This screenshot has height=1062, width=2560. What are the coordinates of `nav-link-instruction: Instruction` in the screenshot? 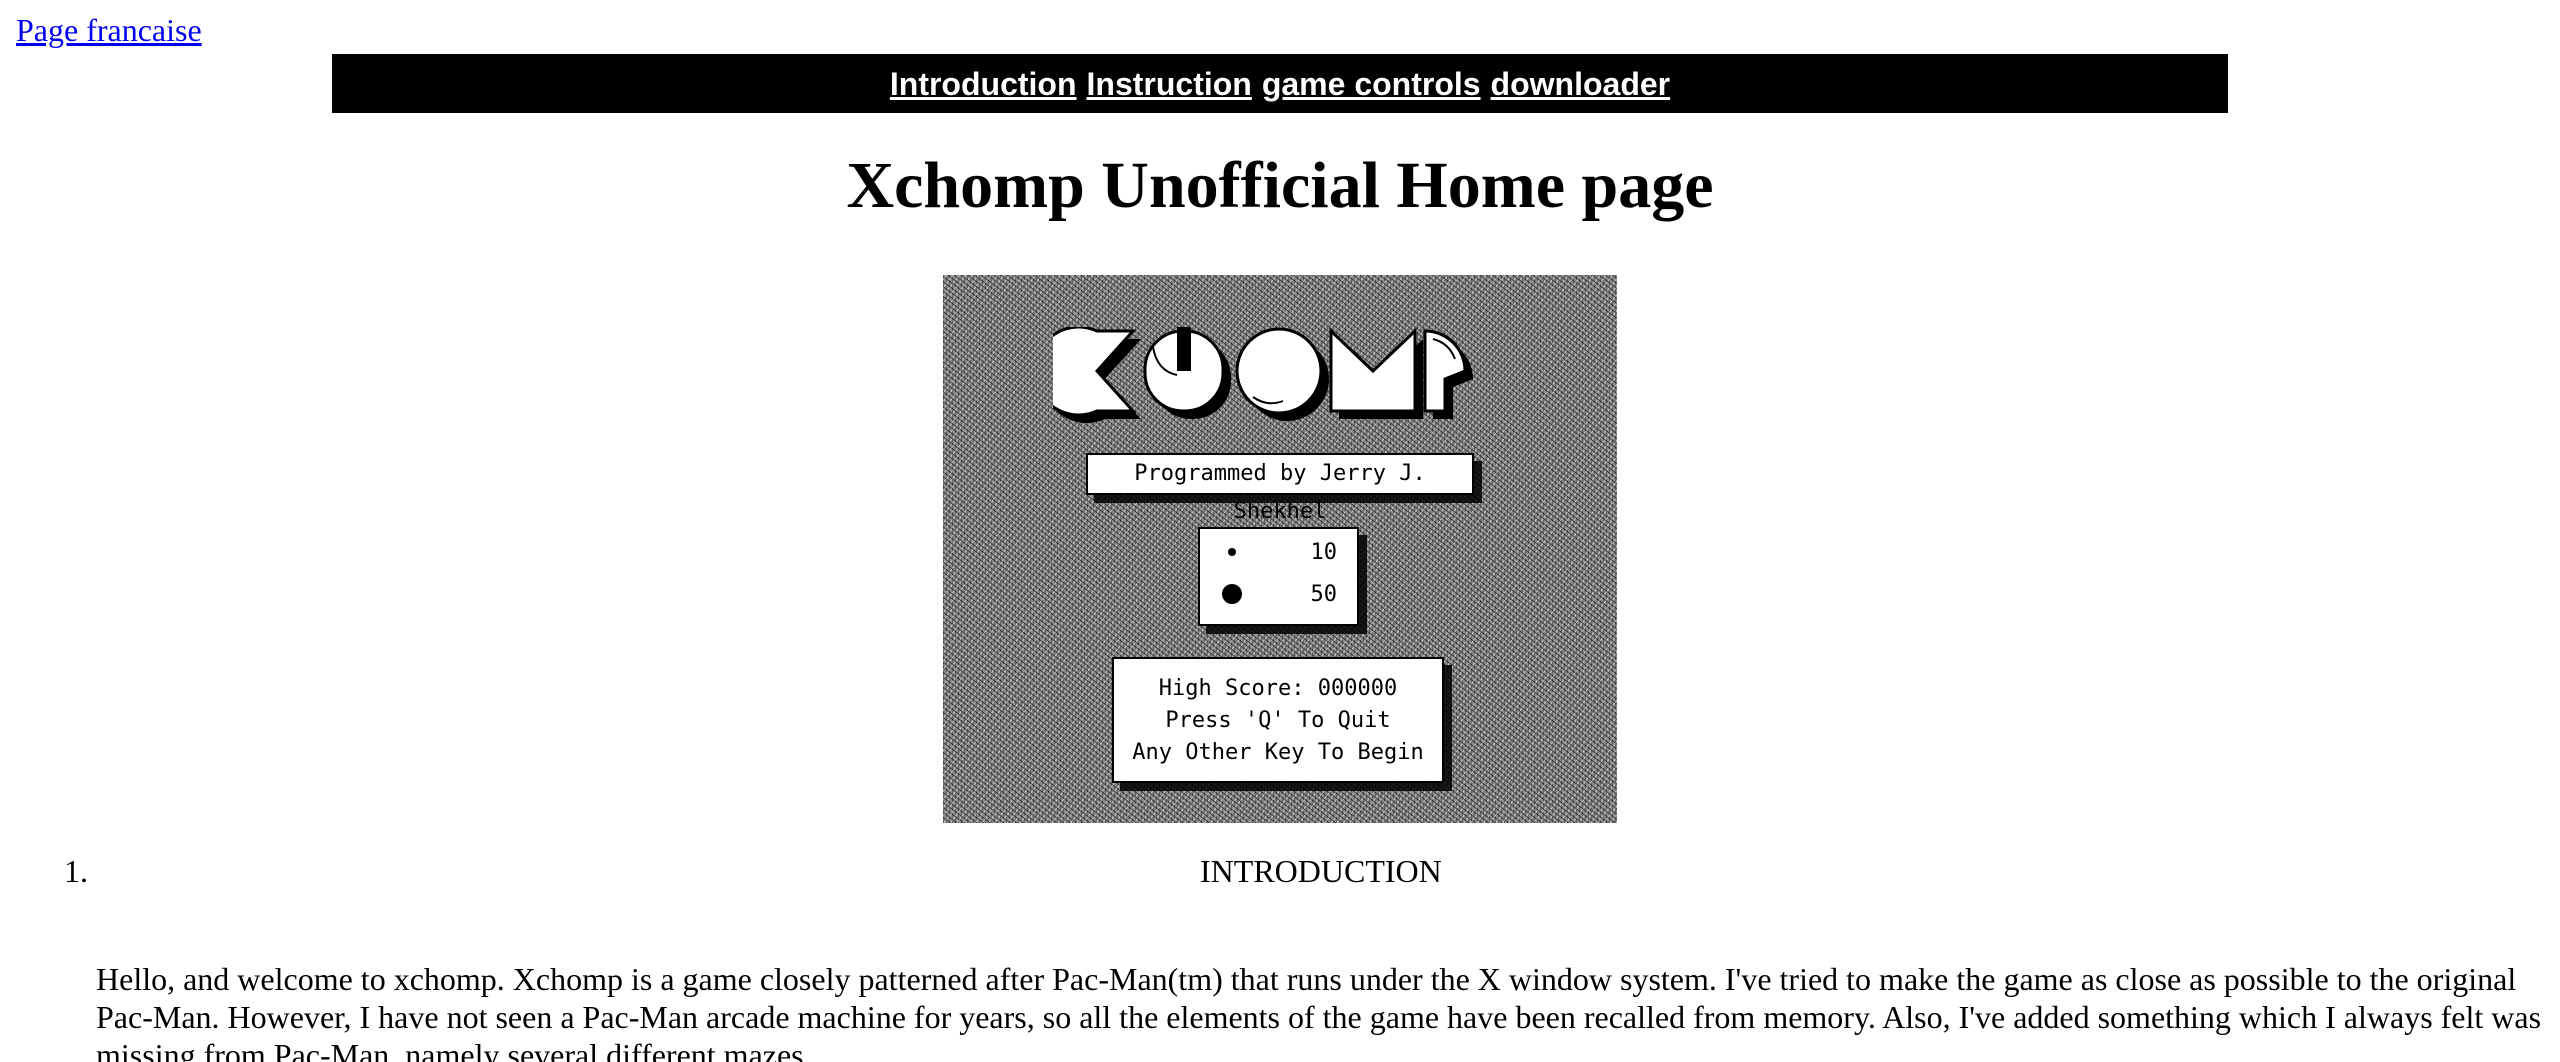 It's located at (1169, 84).